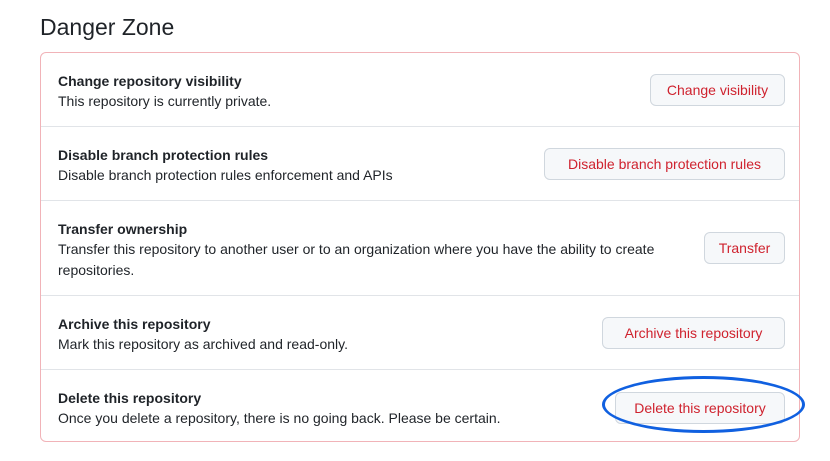 The image size is (830, 461). What do you see at coordinates (134, 324) in the screenshot?
I see `row-title: Archive this repository` at bounding box center [134, 324].